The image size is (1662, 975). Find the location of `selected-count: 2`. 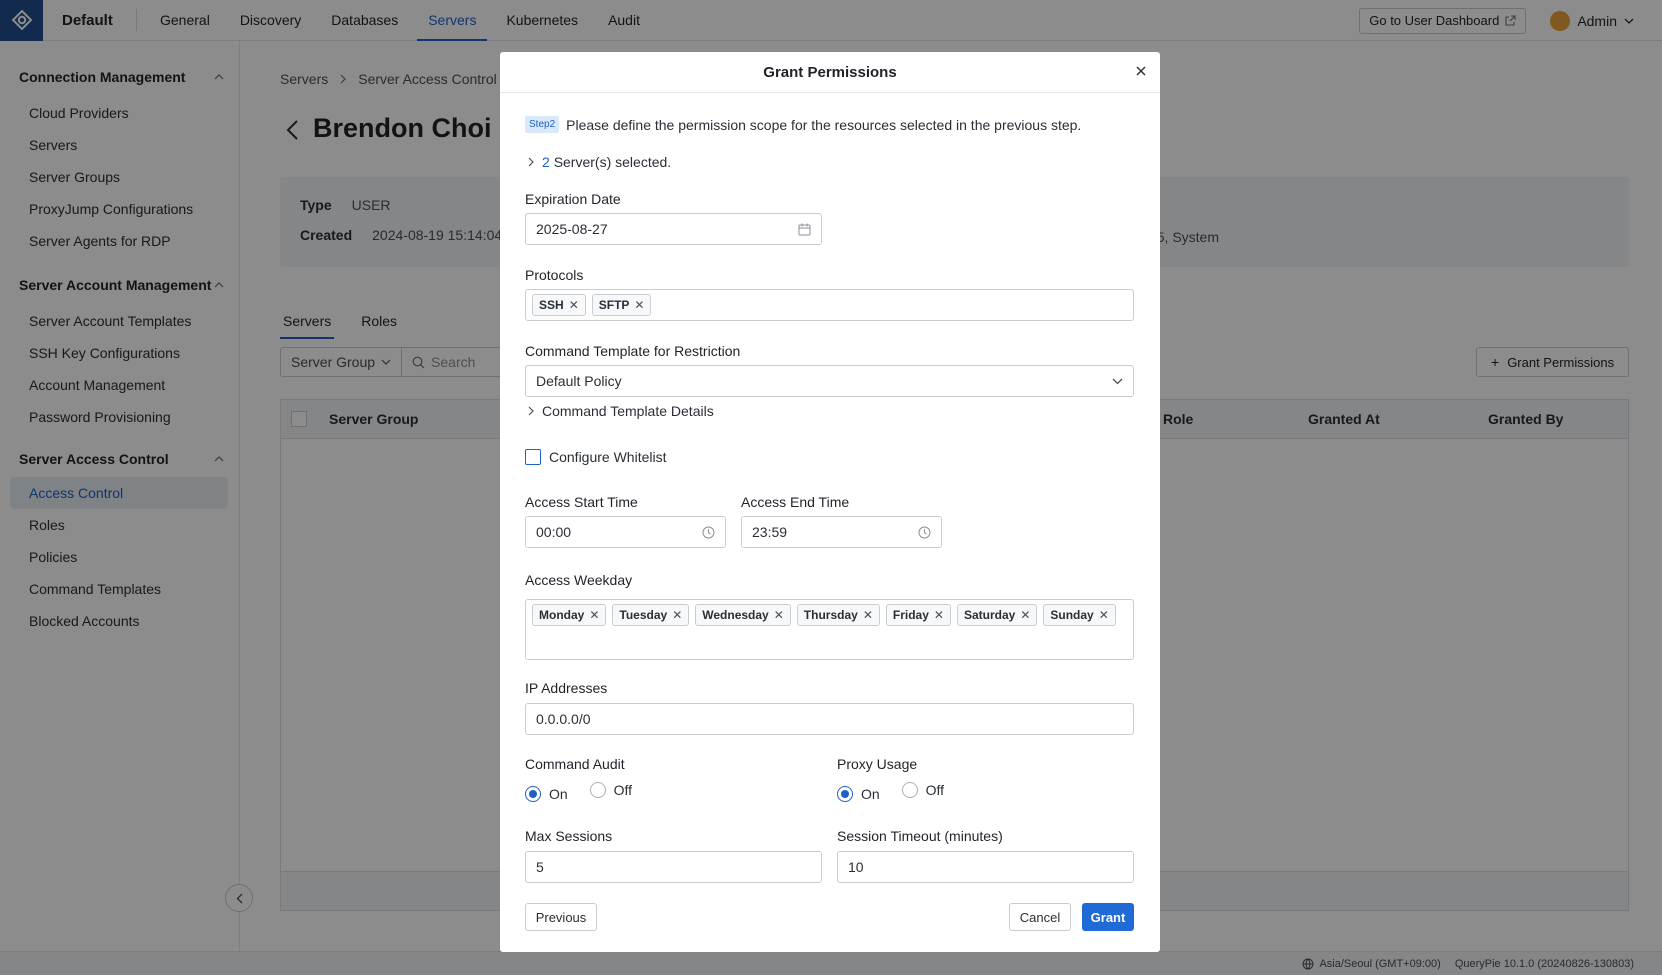

selected-count: 2 is located at coordinates (546, 162).